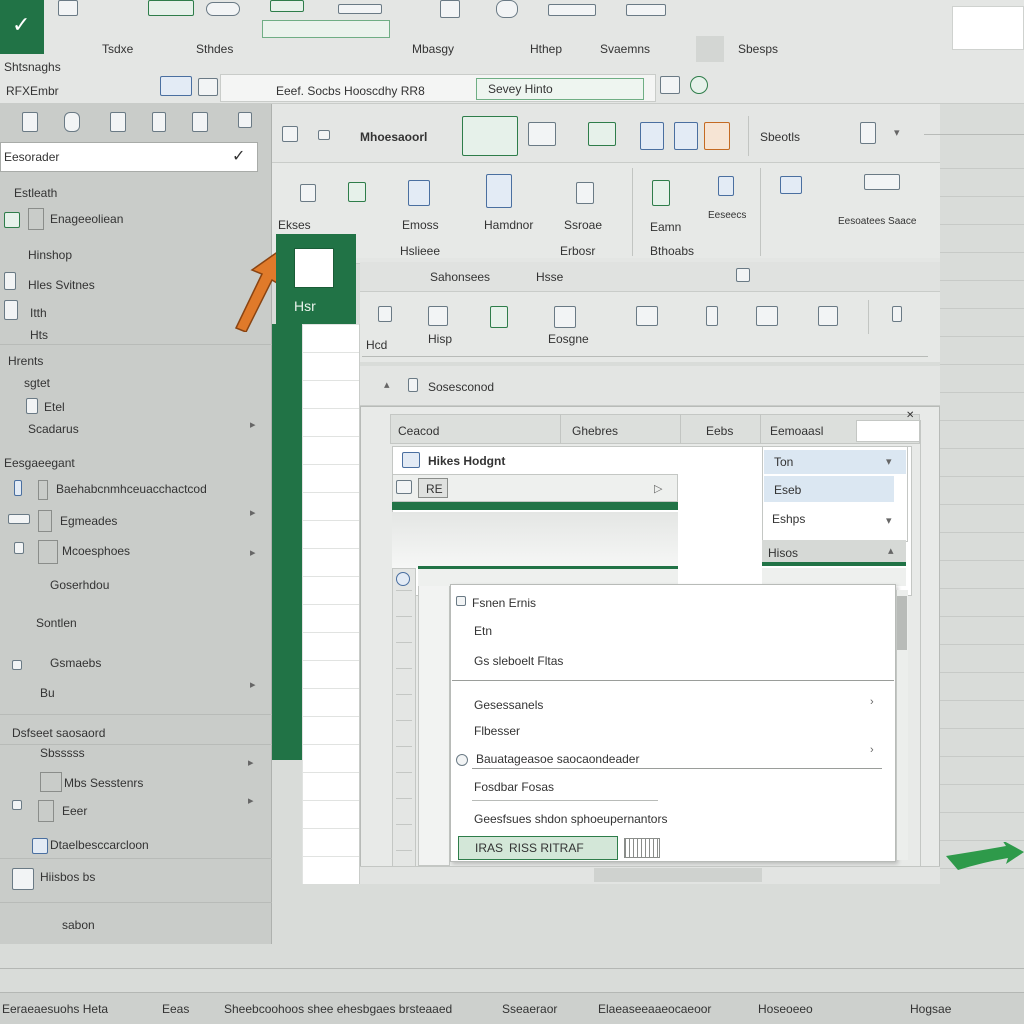 The width and height of the screenshot is (1024, 1024). I want to click on pane-item-5: Itth, so click(38, 313).